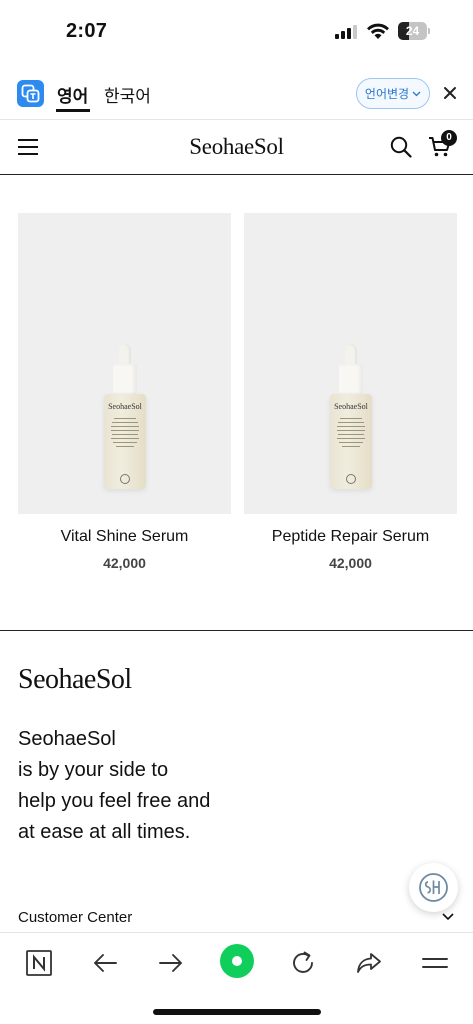 This screenshot has width=473, height=1024. What do you see at coordinates (346, 32) in the screenshot?
I see `cellular-signal-icon` at bounding box center [346, 32].